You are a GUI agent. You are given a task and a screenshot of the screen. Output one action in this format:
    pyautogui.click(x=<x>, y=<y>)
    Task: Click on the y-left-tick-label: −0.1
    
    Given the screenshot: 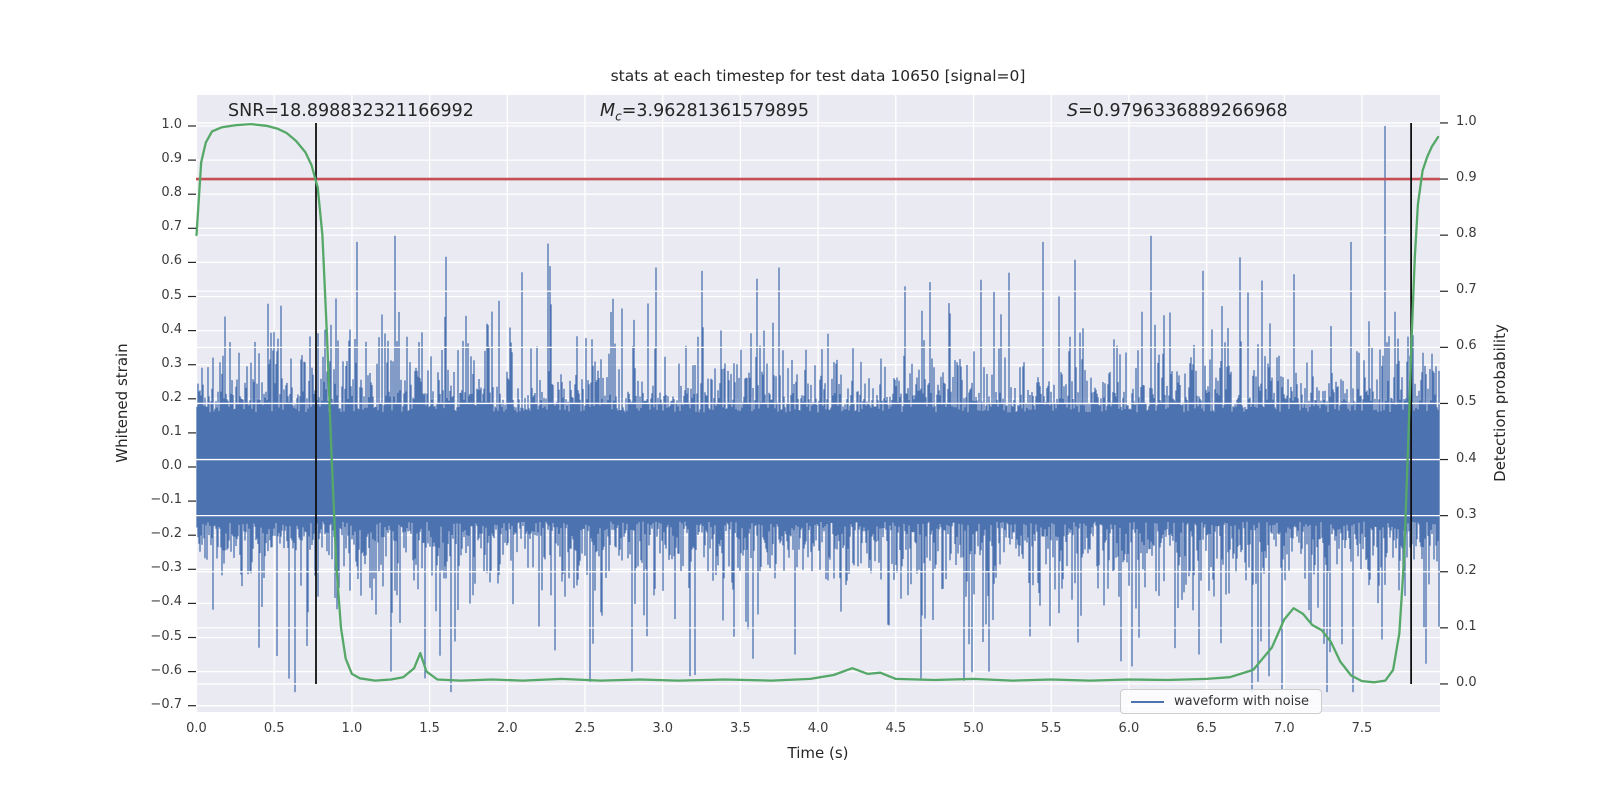 What is the action you would take?
    pyautogui.click(x=166, y=500)
    